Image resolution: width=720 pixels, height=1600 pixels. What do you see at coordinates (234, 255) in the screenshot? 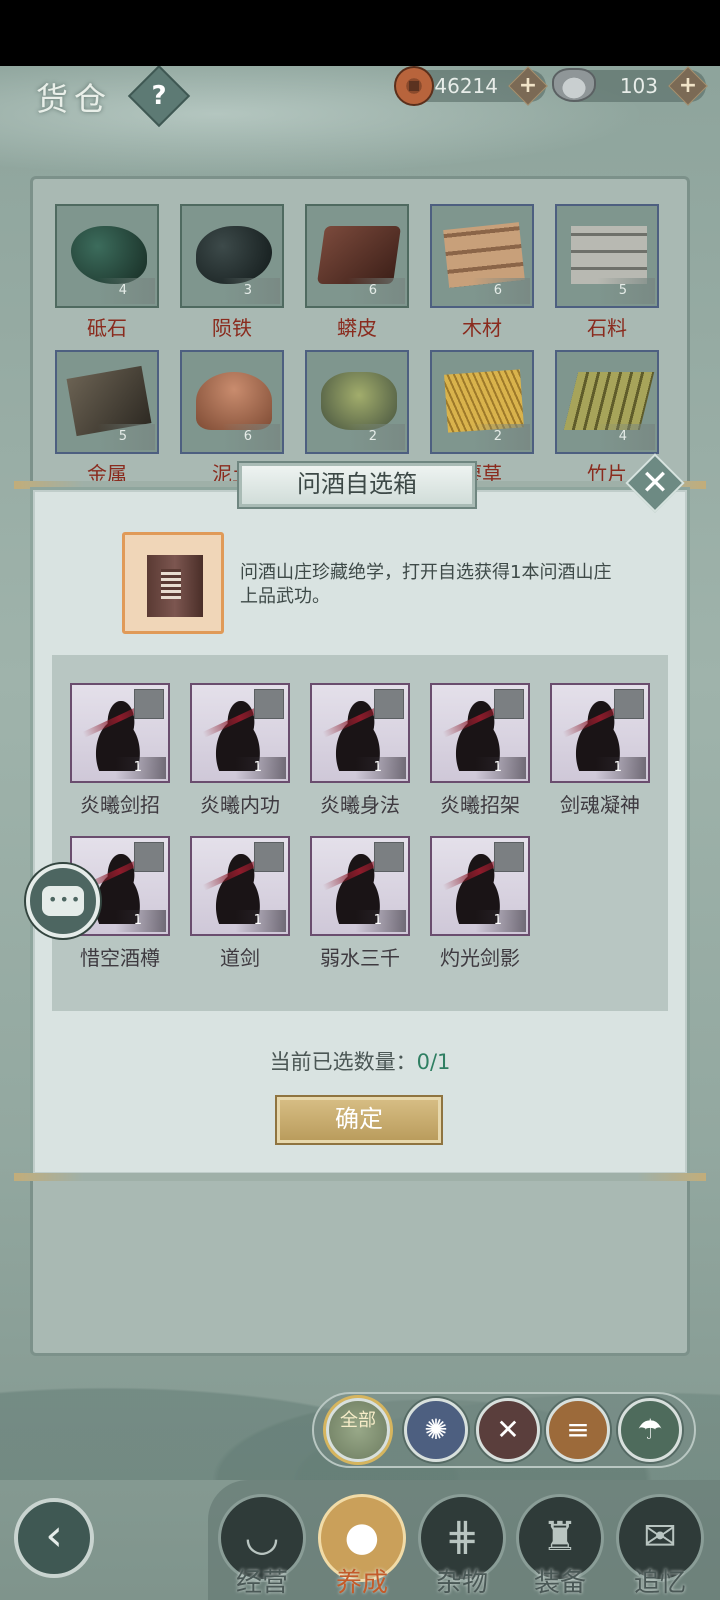
I see `meteor-iron-icon` at bounding box center [234, 255].